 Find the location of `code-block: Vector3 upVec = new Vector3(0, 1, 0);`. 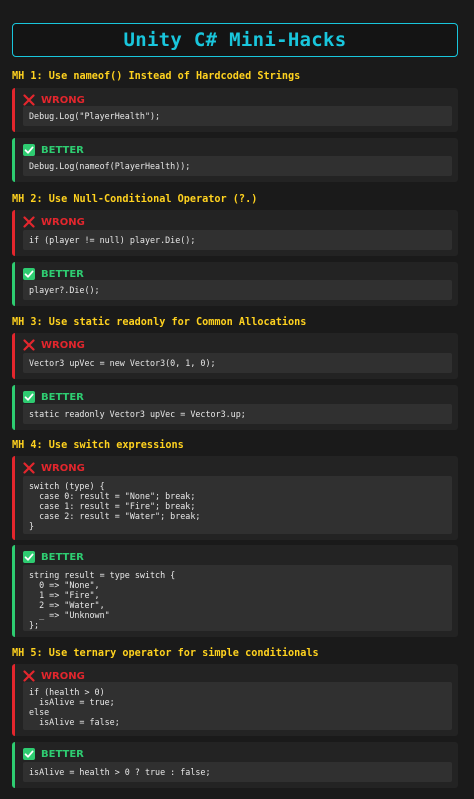

code-block: Vector3 upVec = new Vector3(0, 1, 0); is located at coordinates (237, 363).